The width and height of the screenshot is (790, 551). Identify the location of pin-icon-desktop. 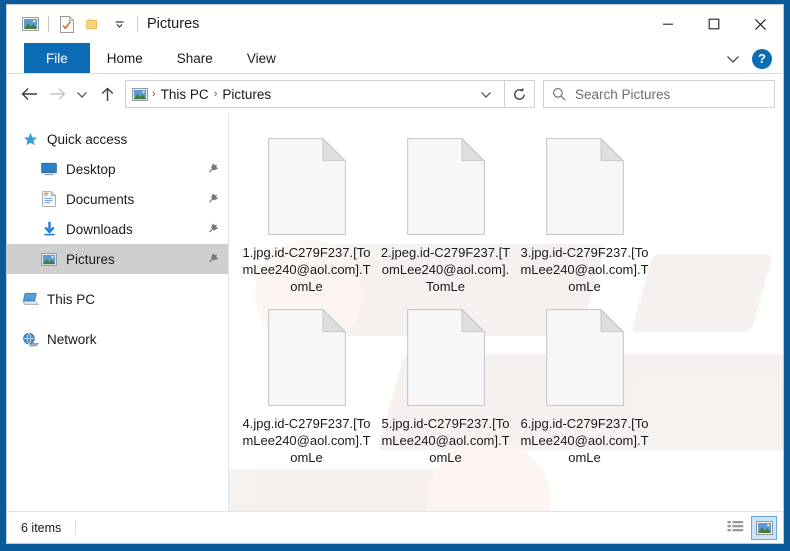
(211, 168).